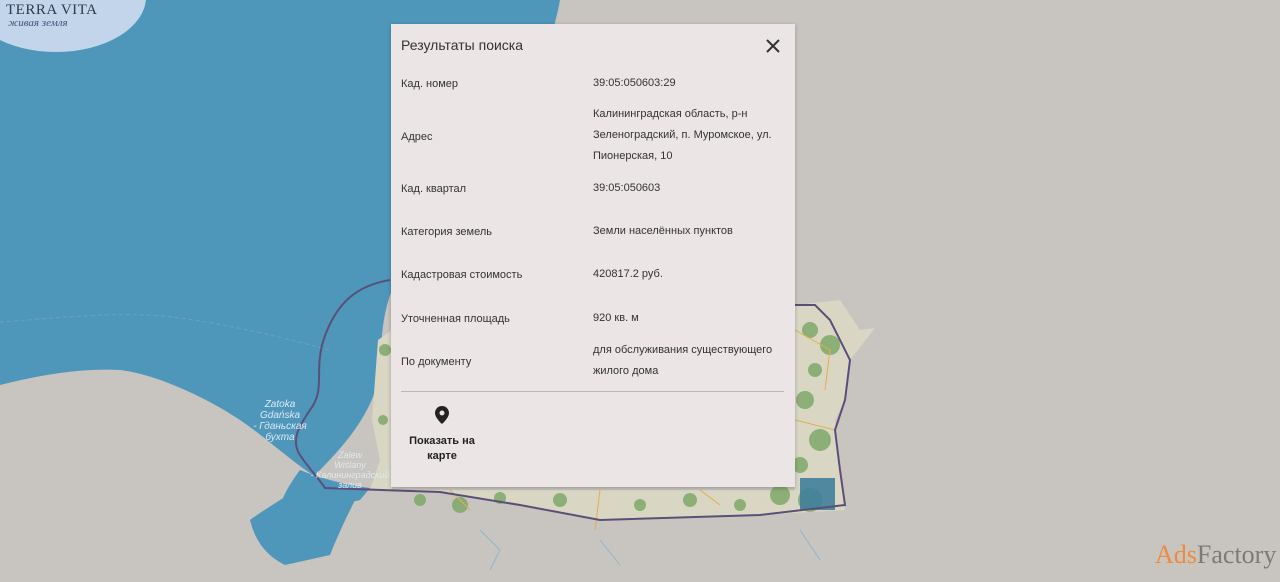 The width and height of the screenshot is (1280, 582). What do you see at coordinates (462, 45) in the screenshot?
I see `panel-title: Результаты поиска` at bounding box center [462, 45].